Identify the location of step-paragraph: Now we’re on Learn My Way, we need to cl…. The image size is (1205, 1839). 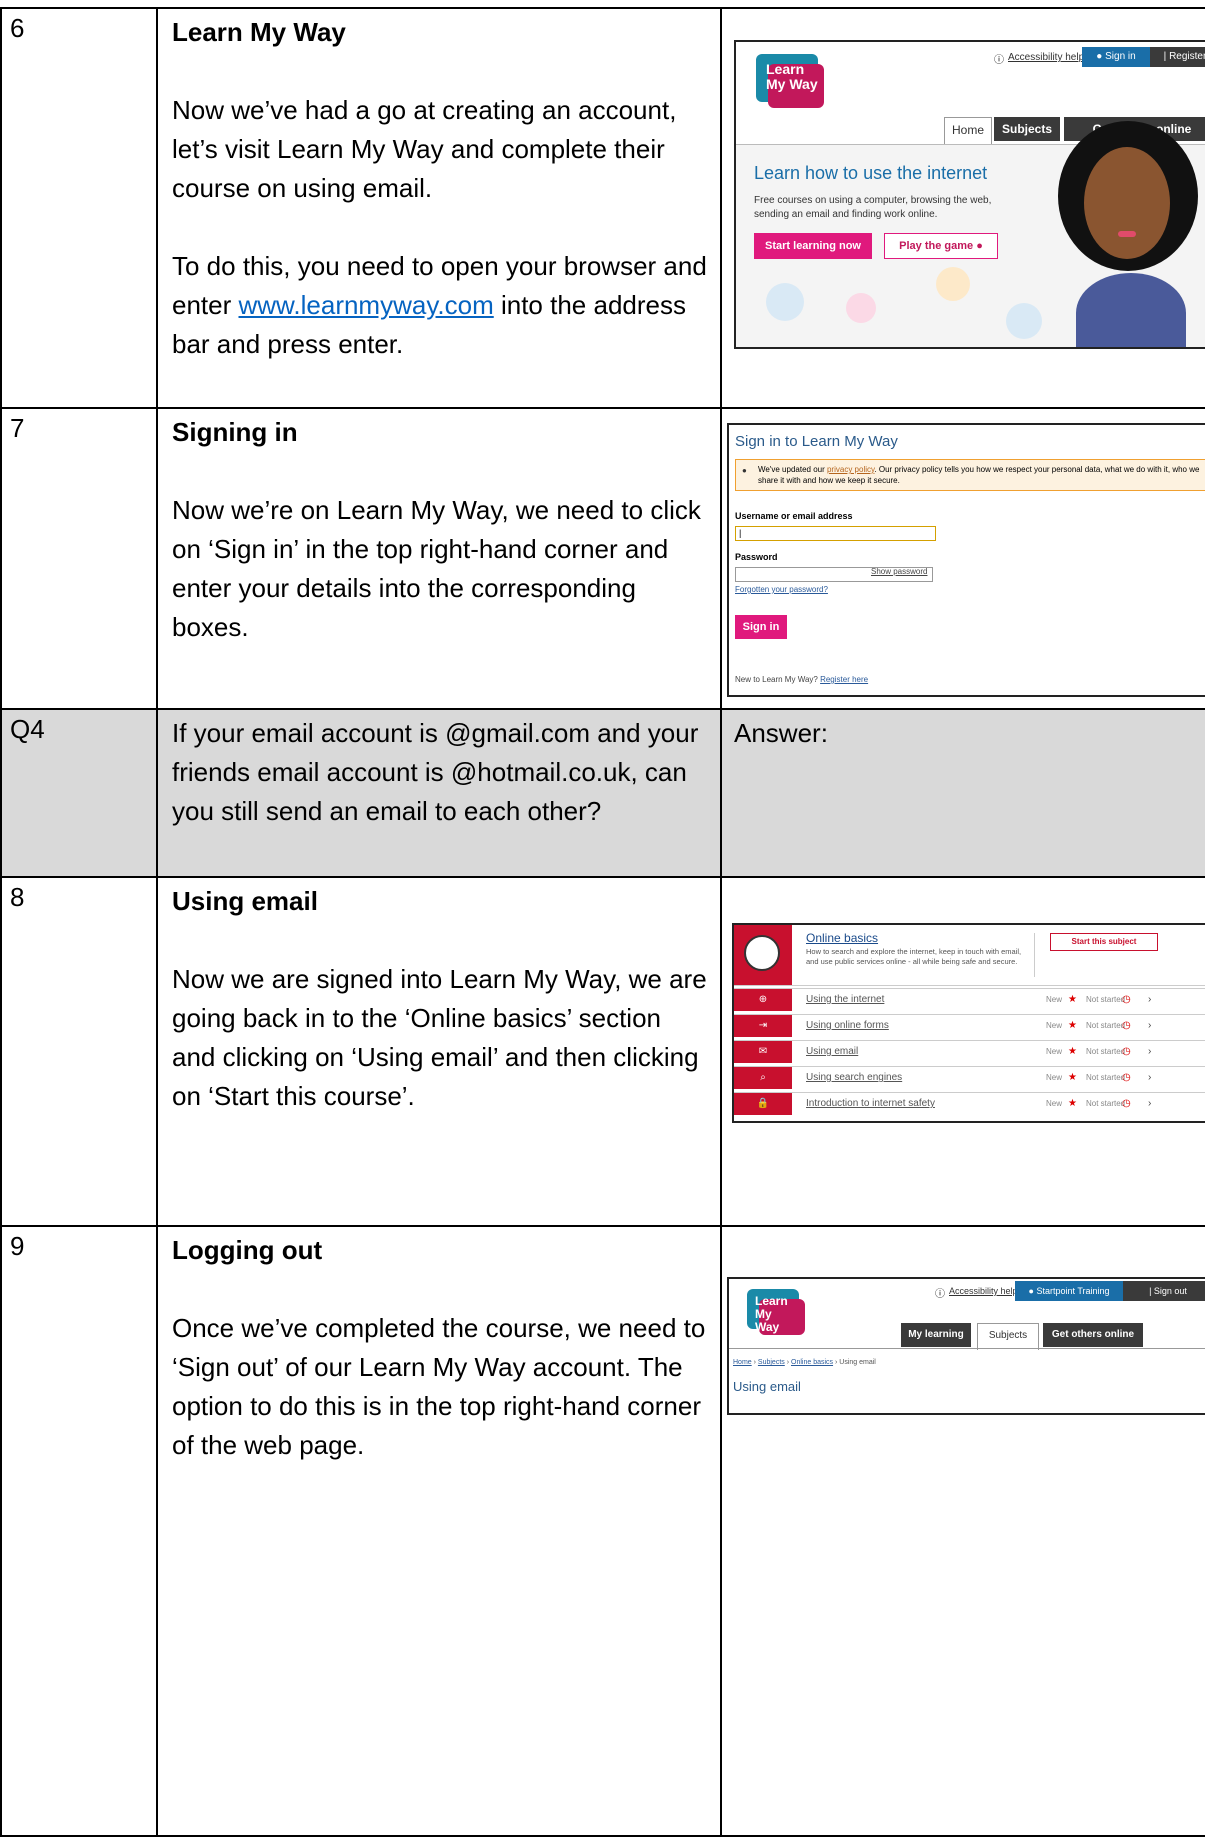
(436, 568).